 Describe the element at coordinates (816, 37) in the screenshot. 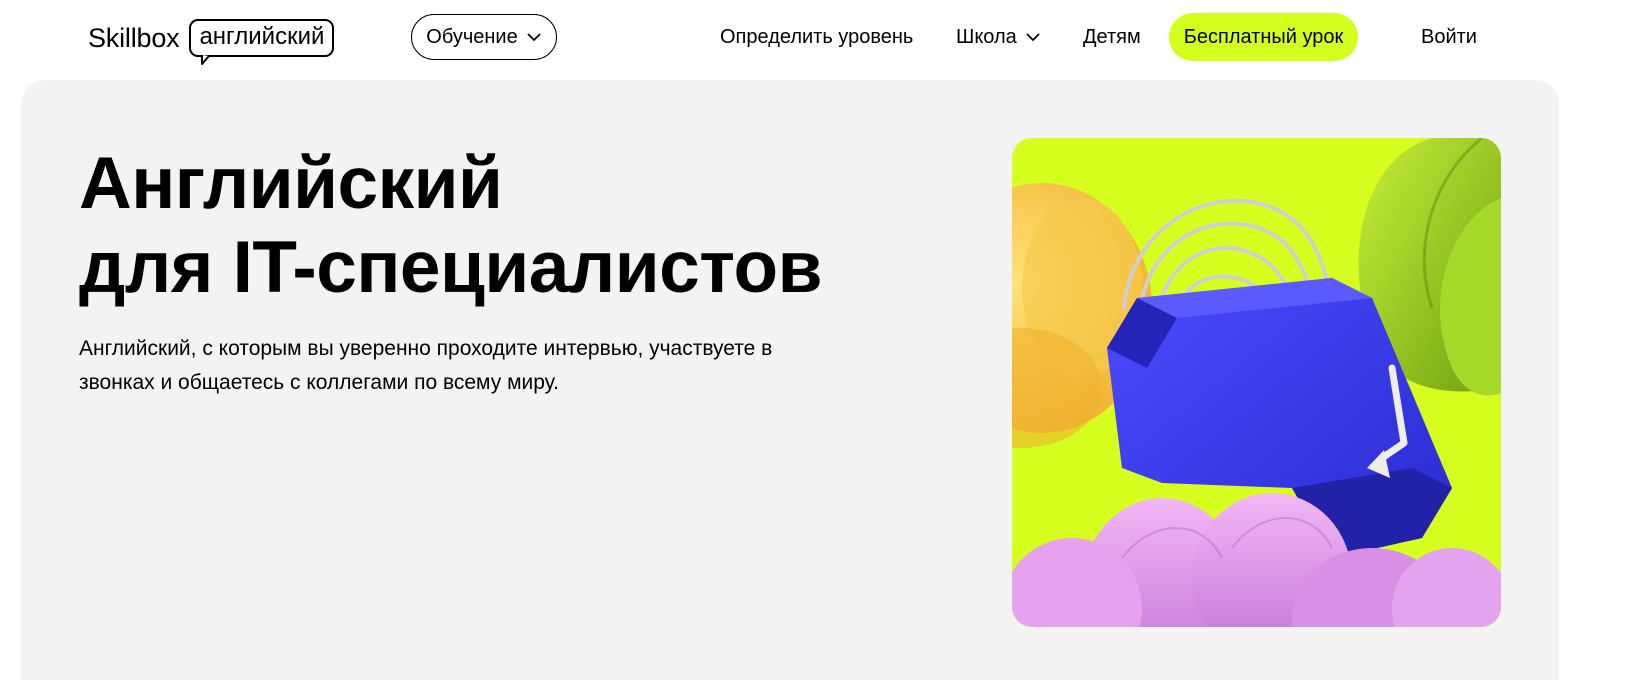

I see `nav-determine-level: Определить уровень` at that location.